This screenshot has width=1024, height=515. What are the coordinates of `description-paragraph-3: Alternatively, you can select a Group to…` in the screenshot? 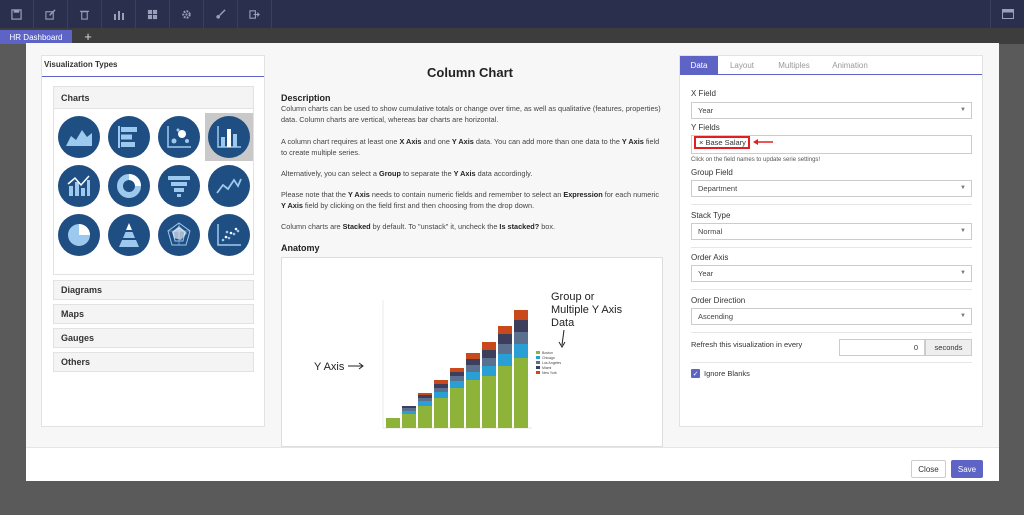 It's located at (407, 173).